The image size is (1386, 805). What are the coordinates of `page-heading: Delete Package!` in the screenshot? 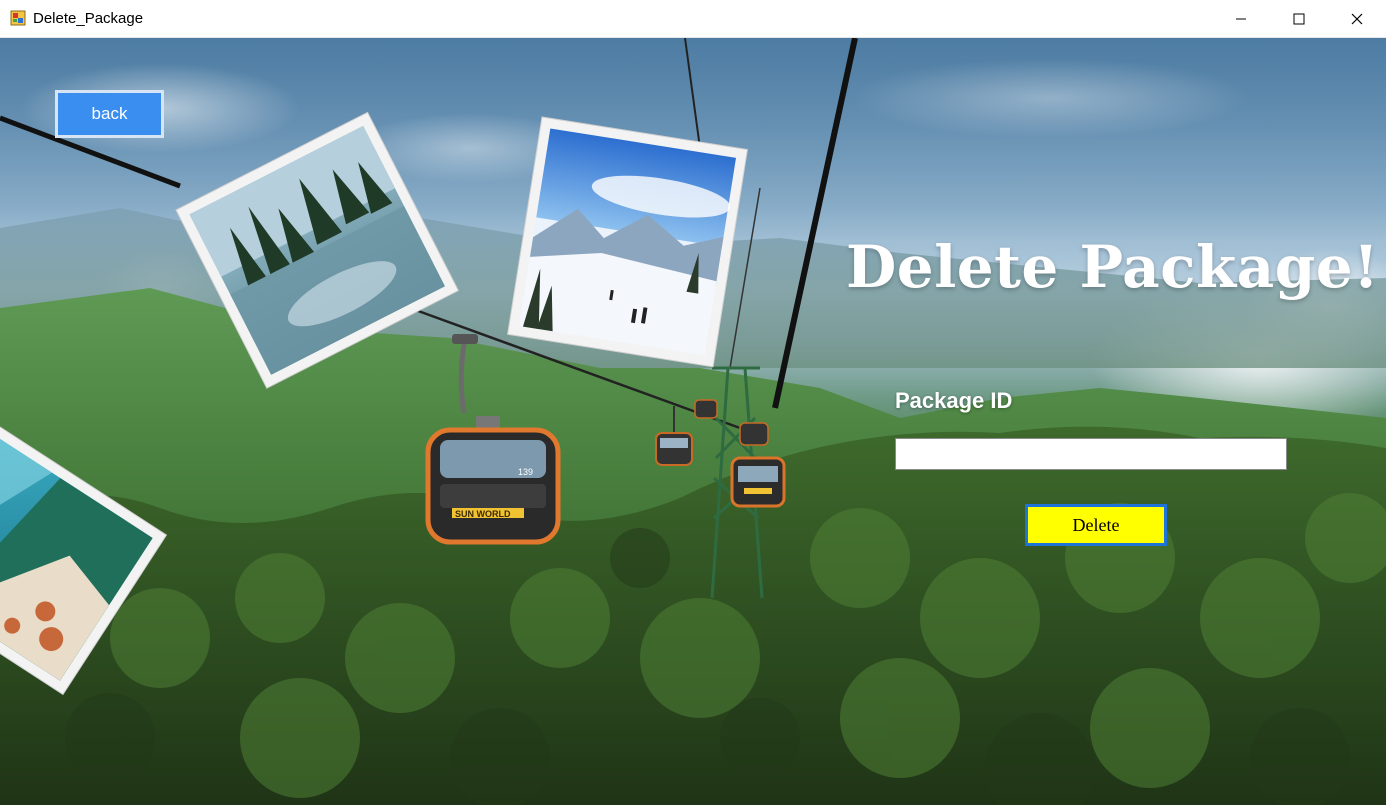 It's located at (1113, 267).